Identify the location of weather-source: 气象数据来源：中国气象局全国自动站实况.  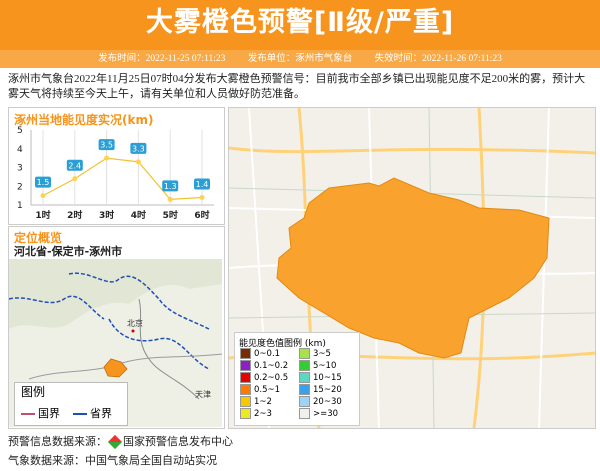
(112, 461).